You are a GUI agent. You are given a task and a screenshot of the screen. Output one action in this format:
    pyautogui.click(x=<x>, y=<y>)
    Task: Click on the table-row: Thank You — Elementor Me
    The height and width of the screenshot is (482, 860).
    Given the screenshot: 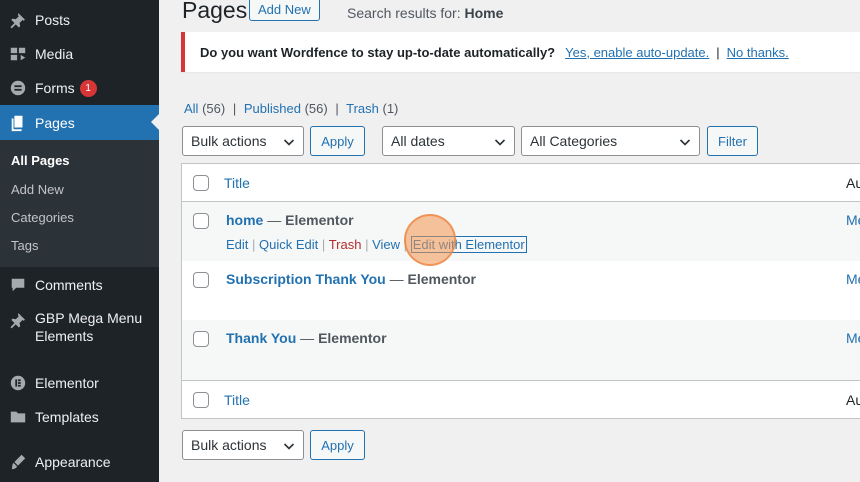 What is the action you would take?
    pyautogui.click(x=521, y=350)
    